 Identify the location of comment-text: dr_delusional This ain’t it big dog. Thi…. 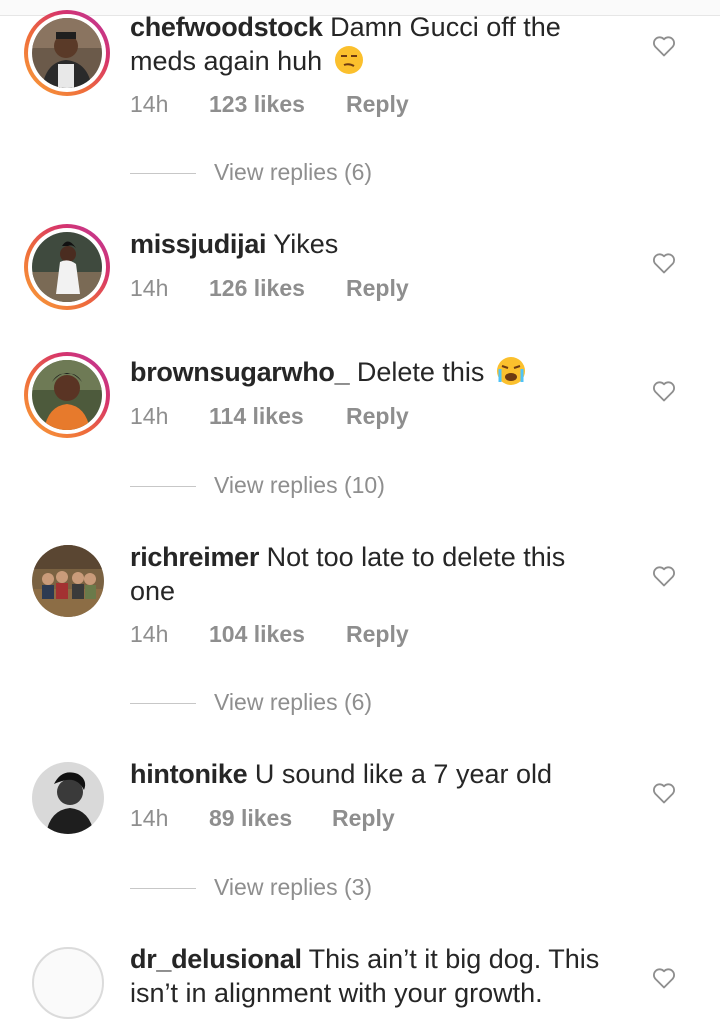
(365, 976).